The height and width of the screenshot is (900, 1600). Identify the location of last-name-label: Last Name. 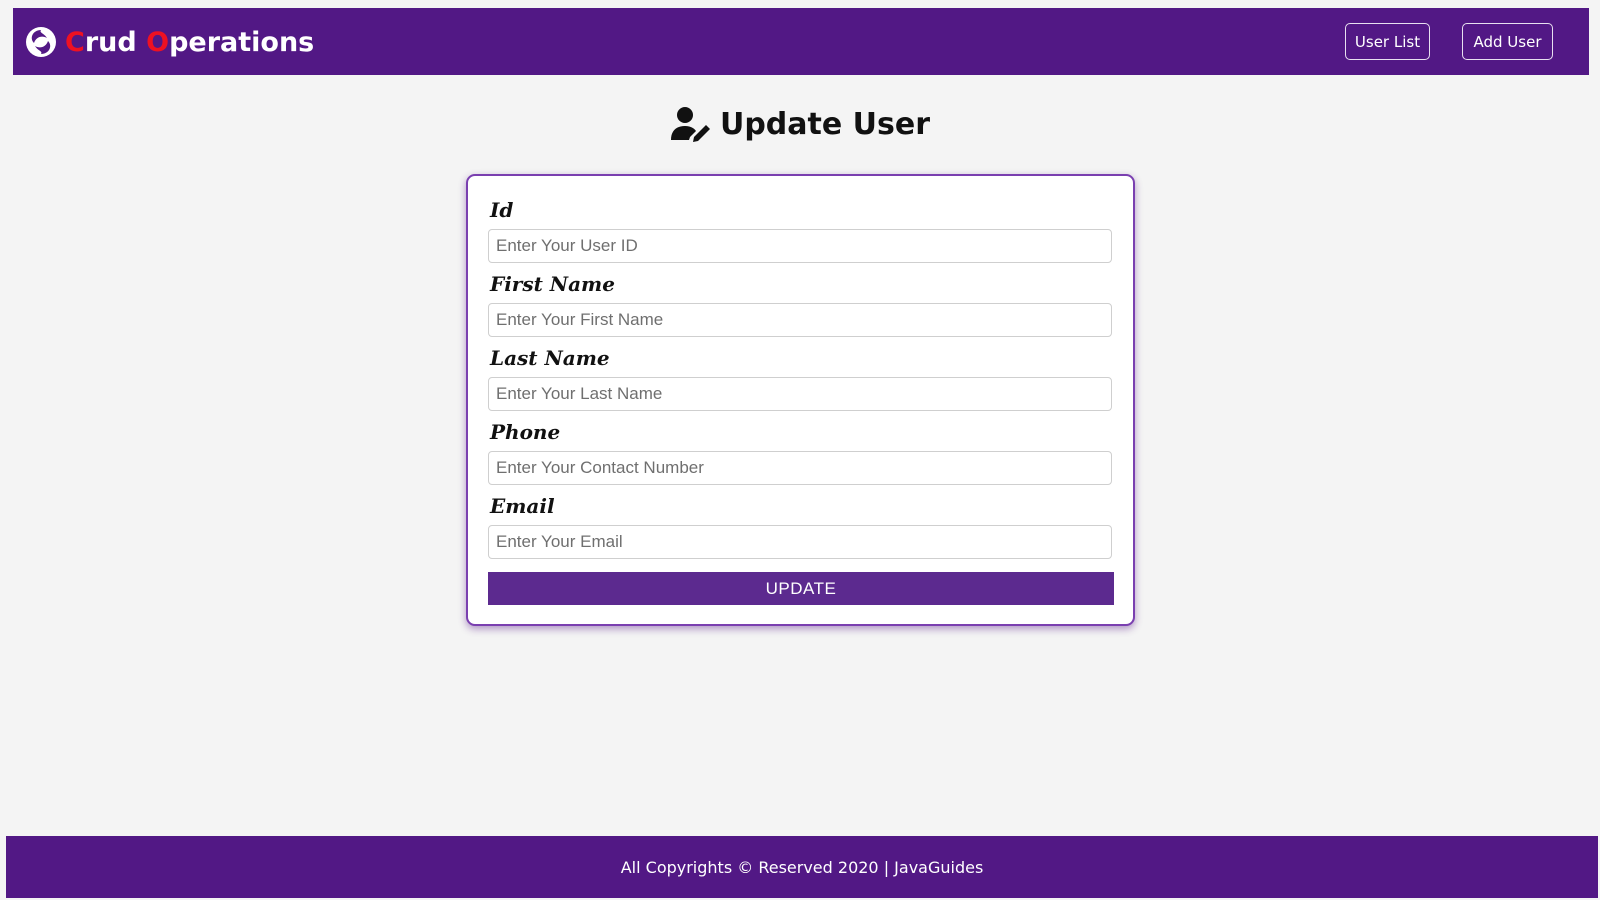
(550, 358).